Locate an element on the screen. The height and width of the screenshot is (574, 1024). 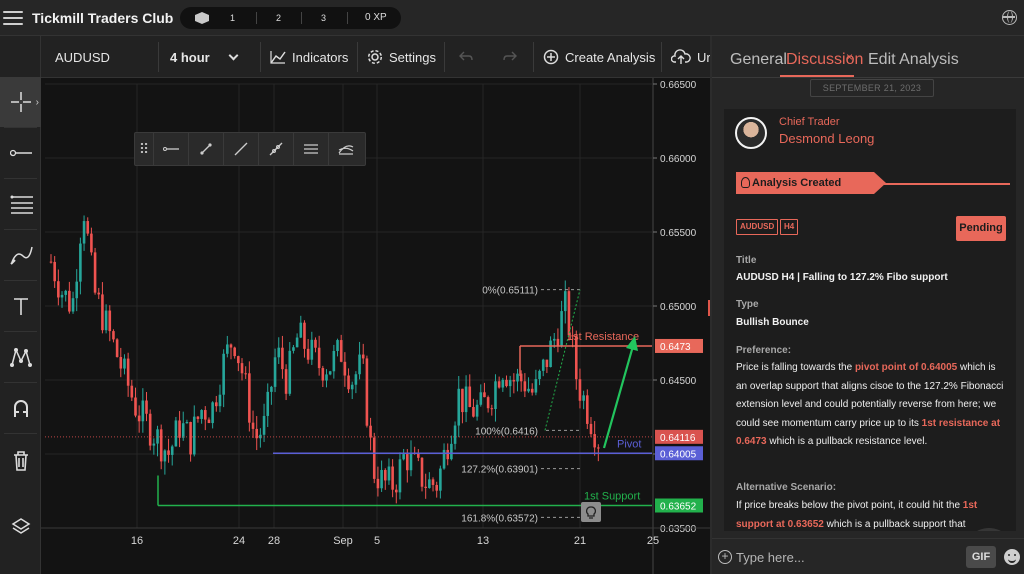
settings-button: Settings is located at coordinates (401, 57).